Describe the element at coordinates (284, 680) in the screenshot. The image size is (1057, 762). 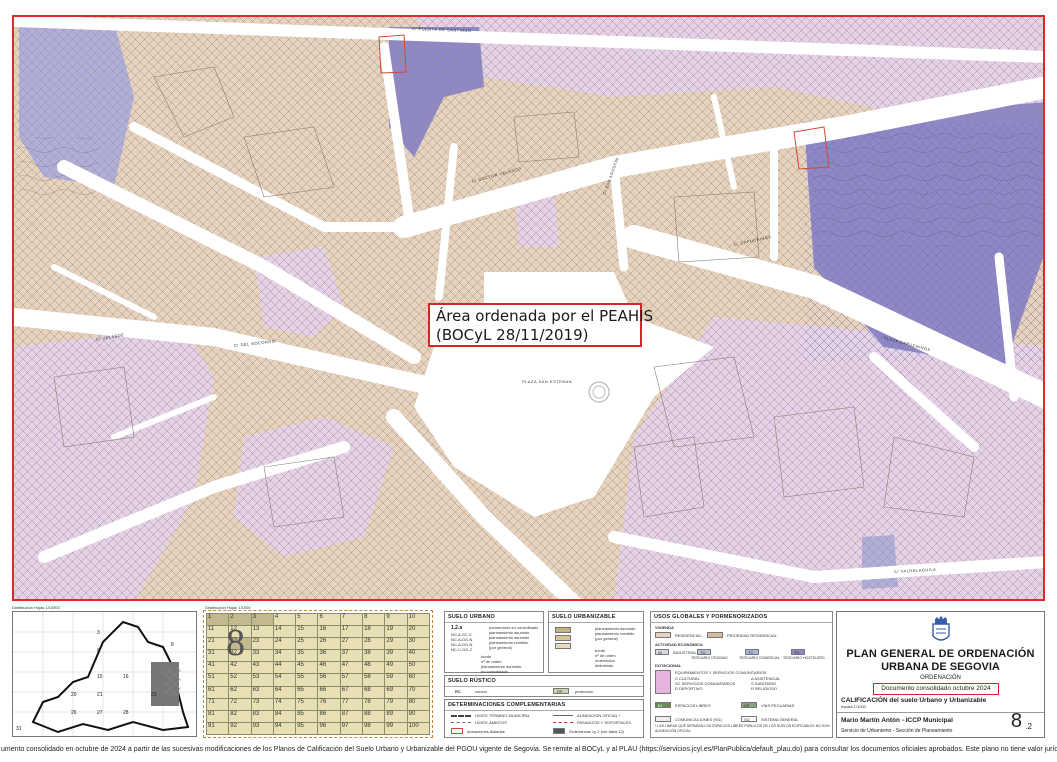
I see `sheet-cell: 54` at that location.